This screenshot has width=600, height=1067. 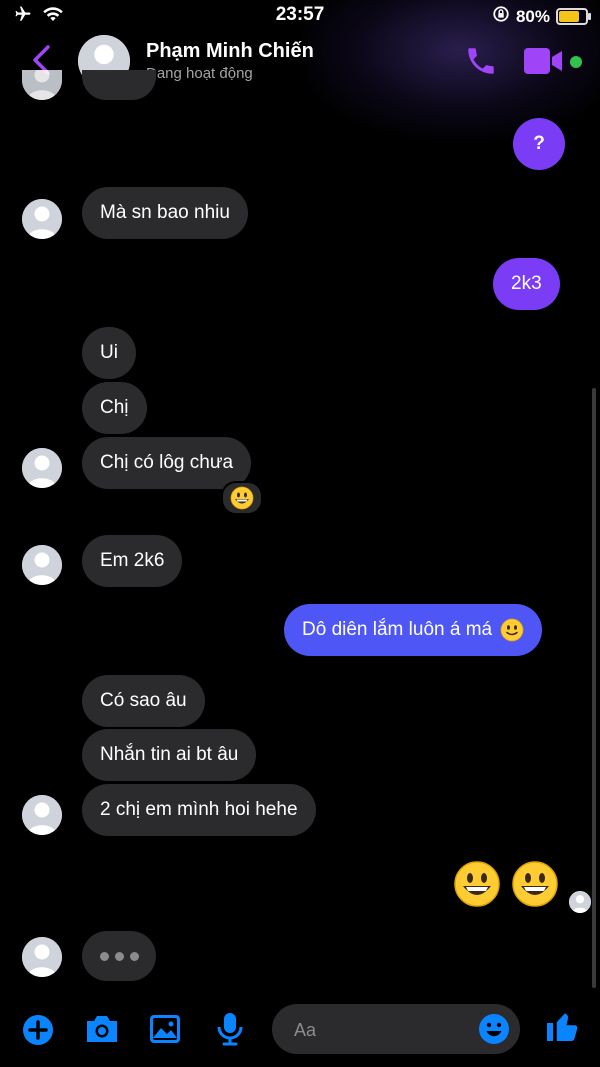 I want to click on composer-bar, so click(x=300, y=1030).